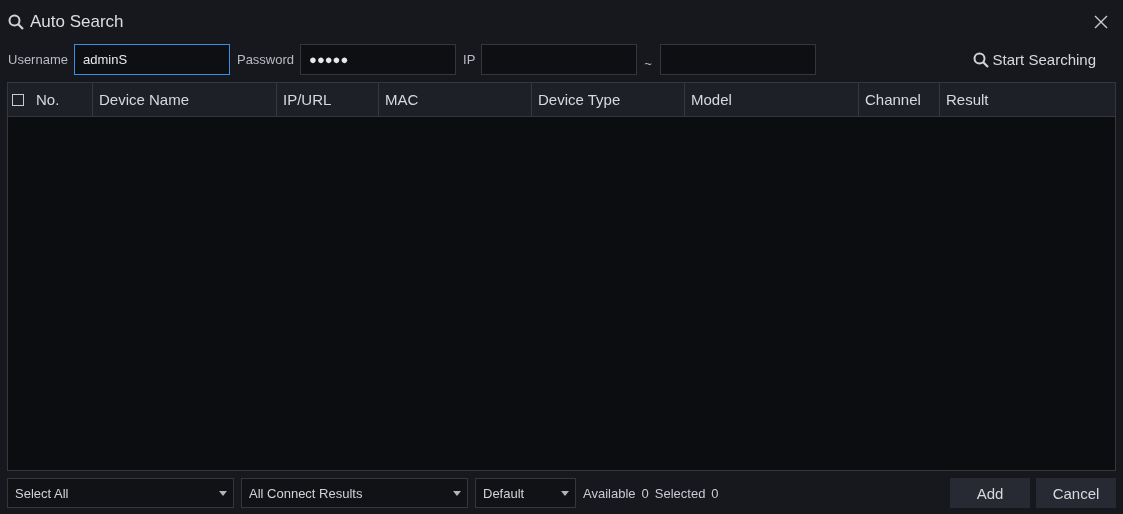  What do you see at coordinates (579, 99) in the screenshot?
I see `column-header: Device Type` at bounding box center [579, 99].